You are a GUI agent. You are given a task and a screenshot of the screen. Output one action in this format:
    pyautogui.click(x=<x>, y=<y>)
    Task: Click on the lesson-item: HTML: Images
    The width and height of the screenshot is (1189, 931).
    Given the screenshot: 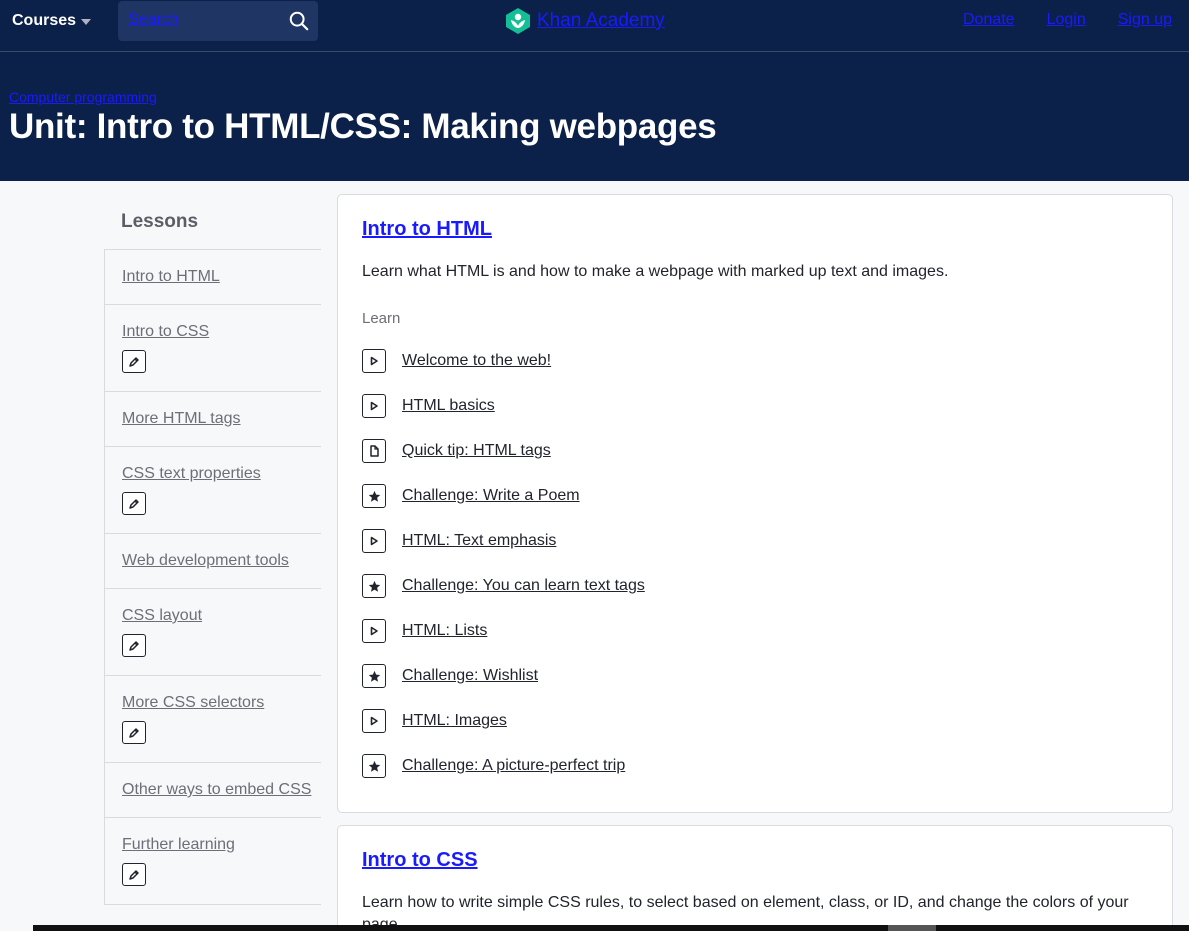 What is the action you would take?
    pyautogui.click(x=434, y=721)
    